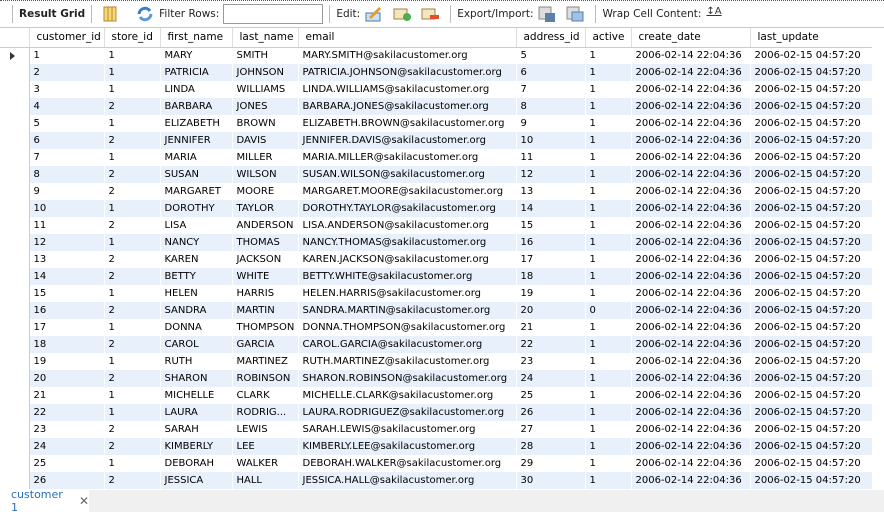 The width and height of the screenshot is (884, 514). I want to click on cell-email: CAROL.GARCIA@sakilacustomer.org, so click(407, 344).